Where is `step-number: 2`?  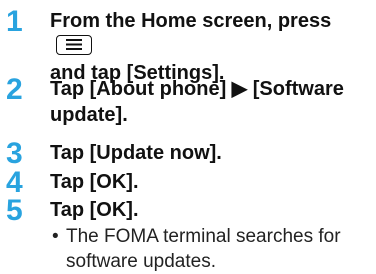
step-number: 2 is located at coordinates (14, 89).